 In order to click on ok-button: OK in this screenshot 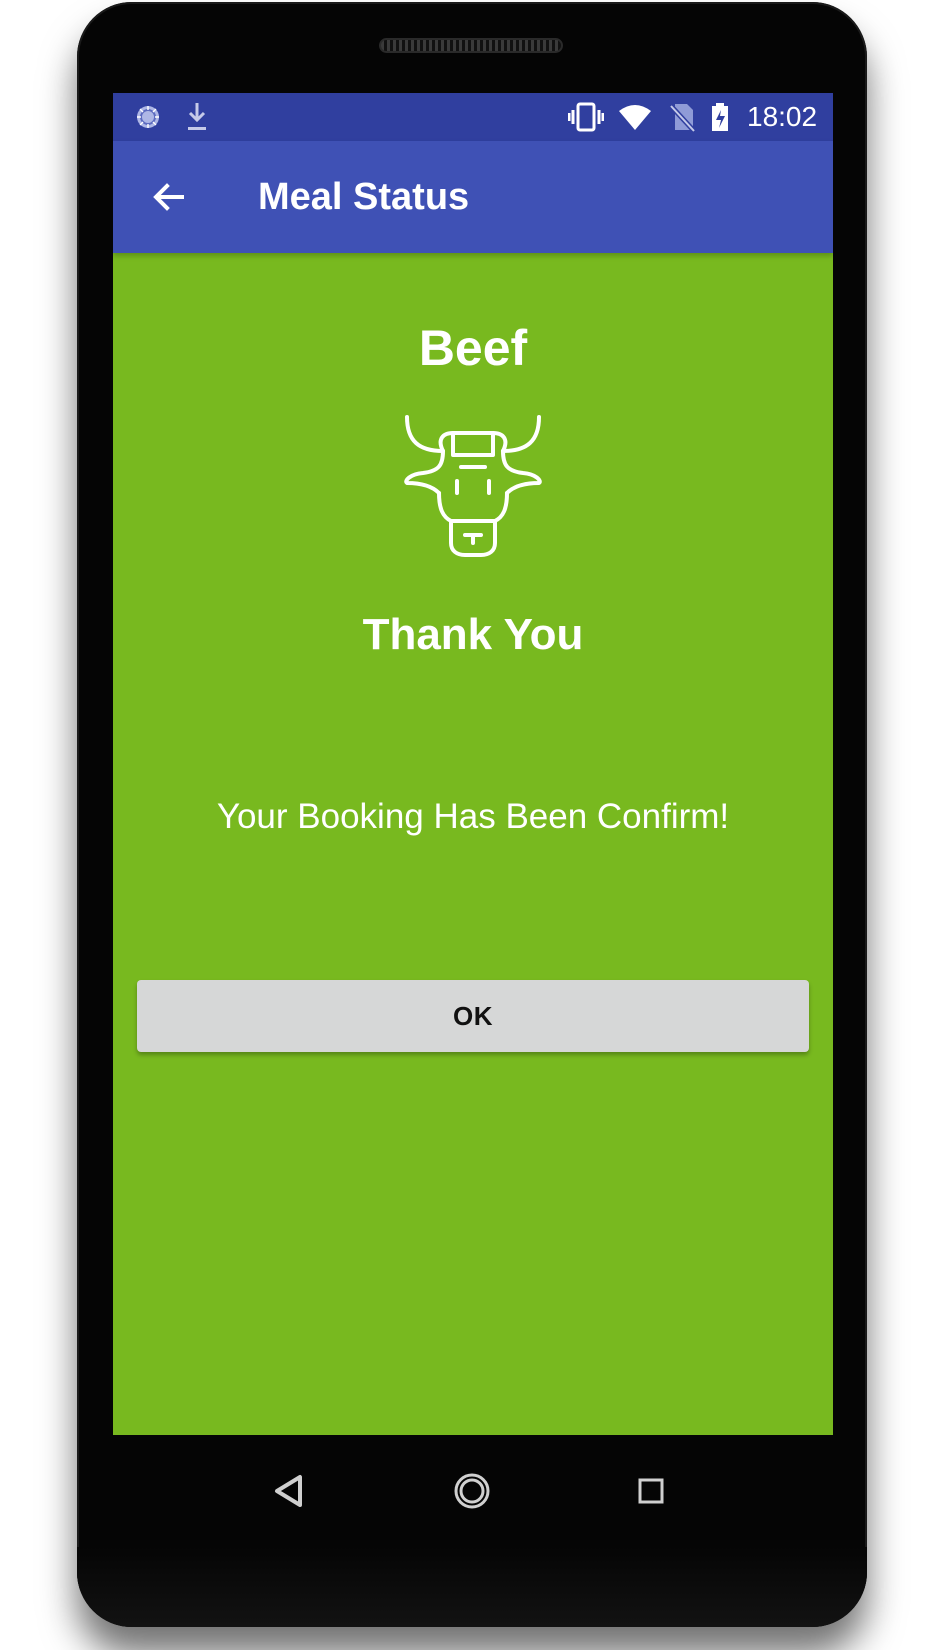, I will do `click(473, 1016)`.